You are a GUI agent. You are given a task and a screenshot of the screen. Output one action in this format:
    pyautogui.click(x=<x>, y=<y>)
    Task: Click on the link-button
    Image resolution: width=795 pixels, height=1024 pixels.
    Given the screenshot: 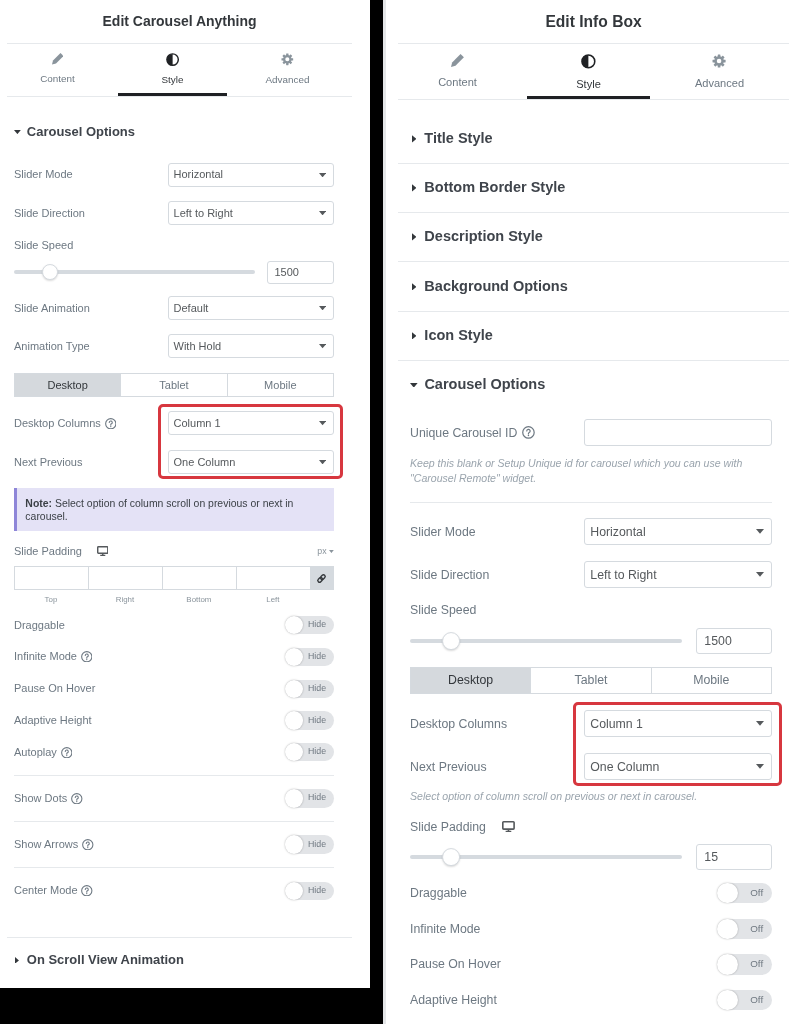 What is the action you would take?
    pyautogui.click(x=321, y=578)
    